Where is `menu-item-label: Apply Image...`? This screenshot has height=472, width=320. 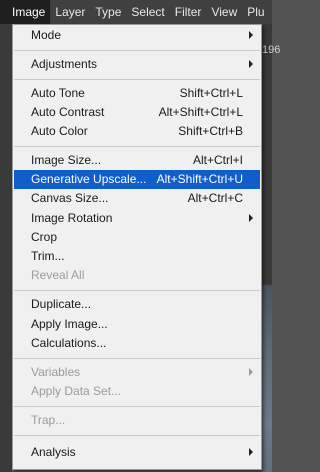 menu-item-label: Apply Image... is located at coordinates (69, 324).